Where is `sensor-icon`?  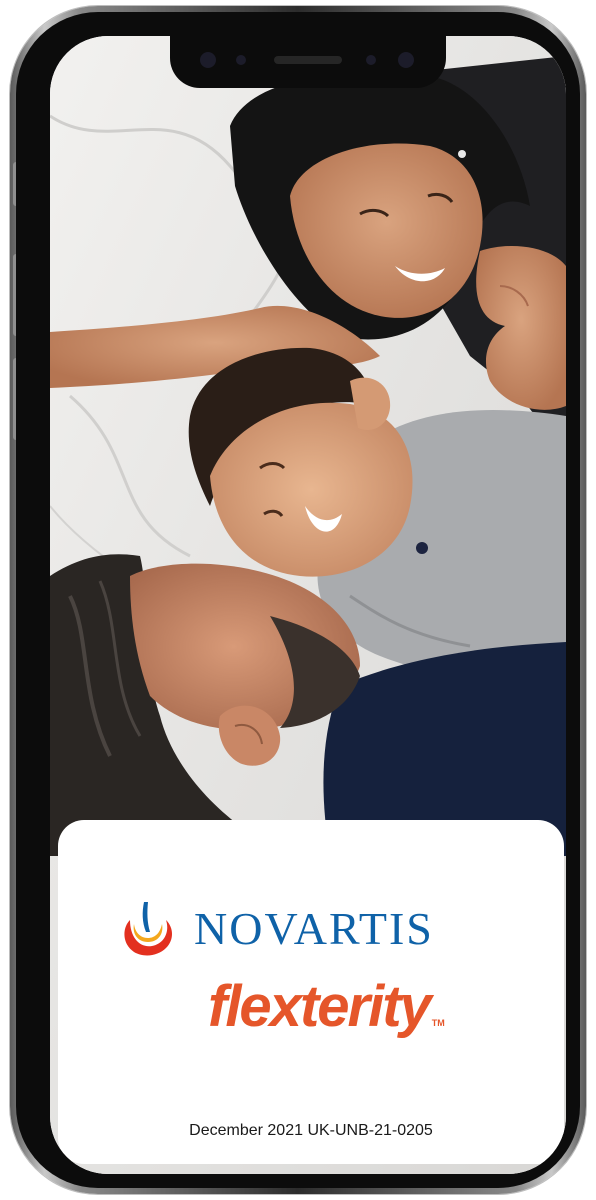 sensor-icon is located at coordinates (241, 60).